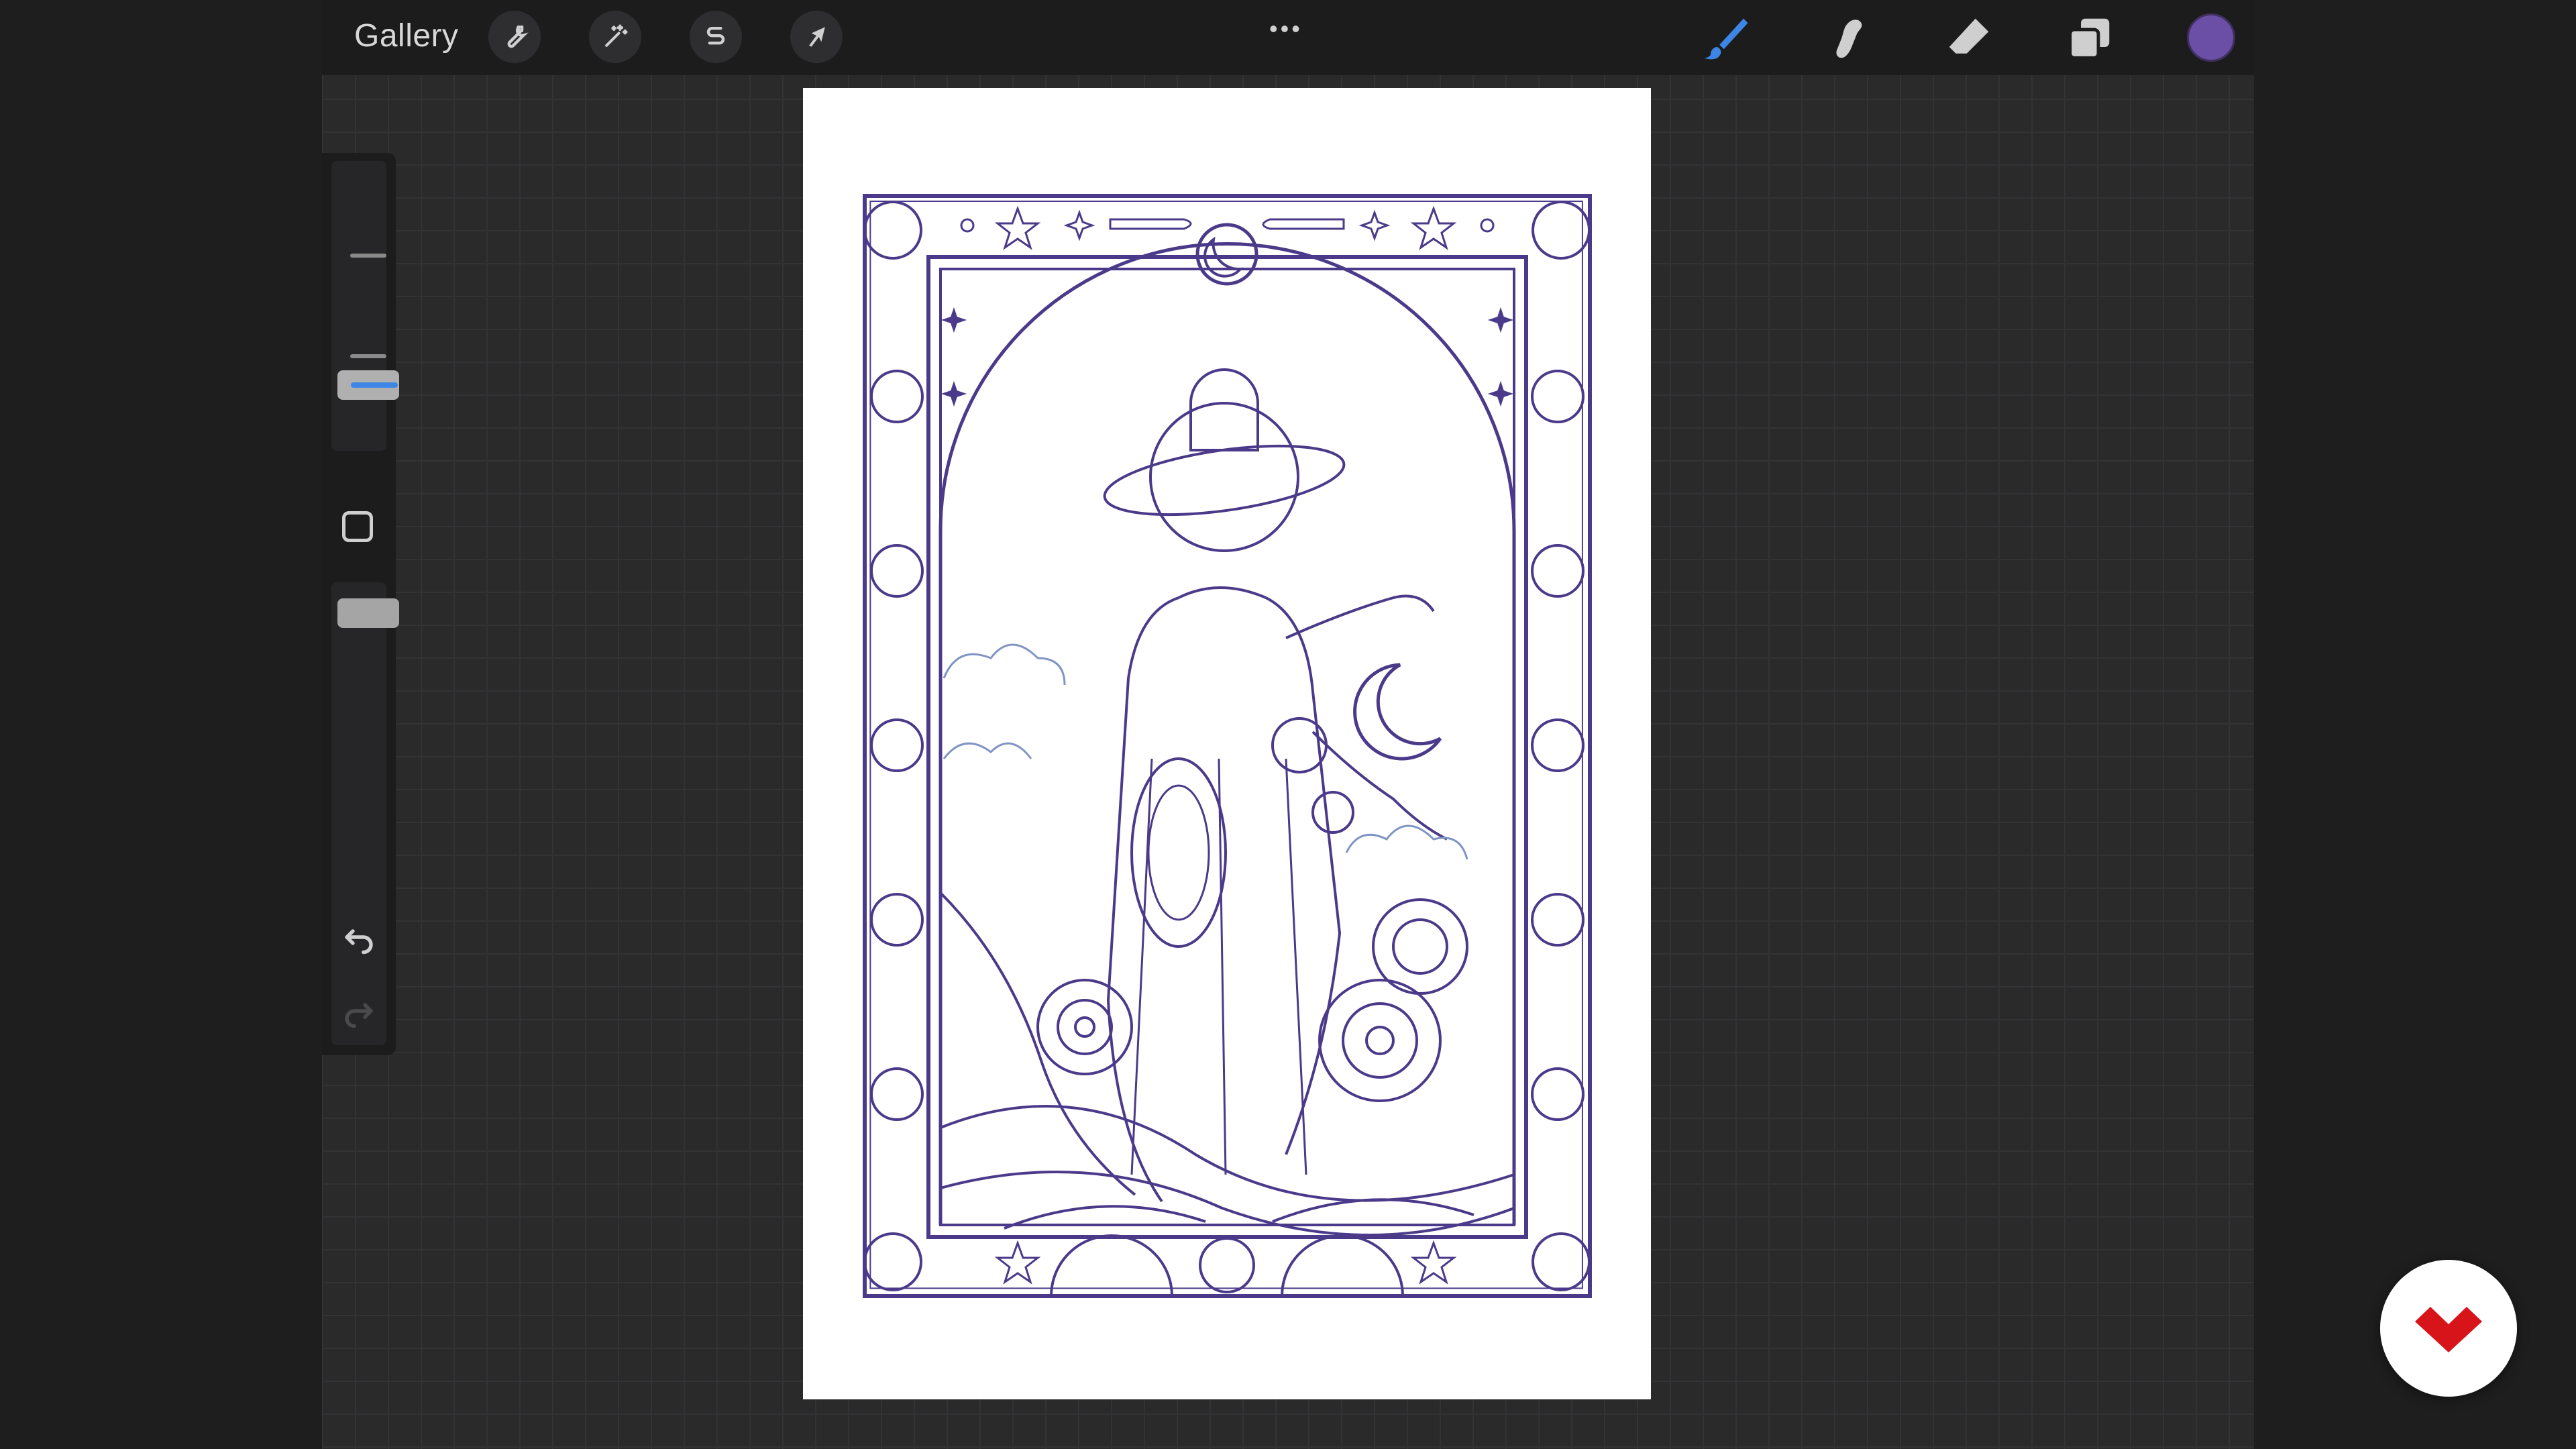 Image resolution: width=2576 pixels, height=1449 pixels. I want to click on adjustments-button, so click(615, 37).